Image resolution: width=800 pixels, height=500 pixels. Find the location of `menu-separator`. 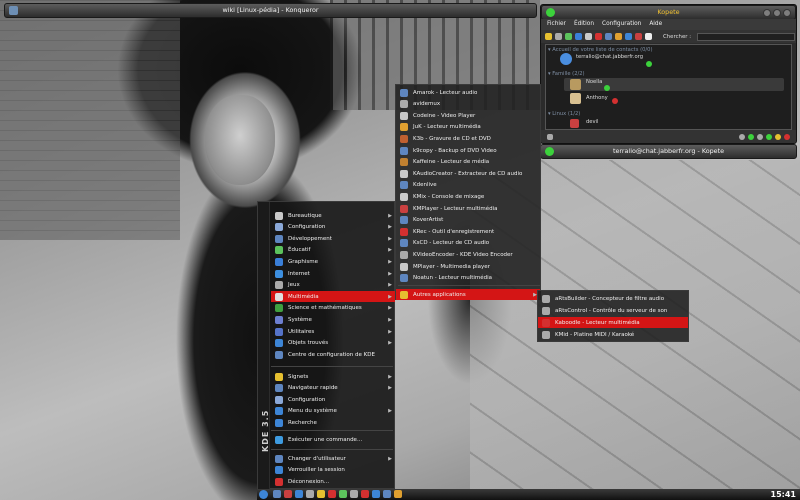

menu-separator is located at coordinates (469, 285).